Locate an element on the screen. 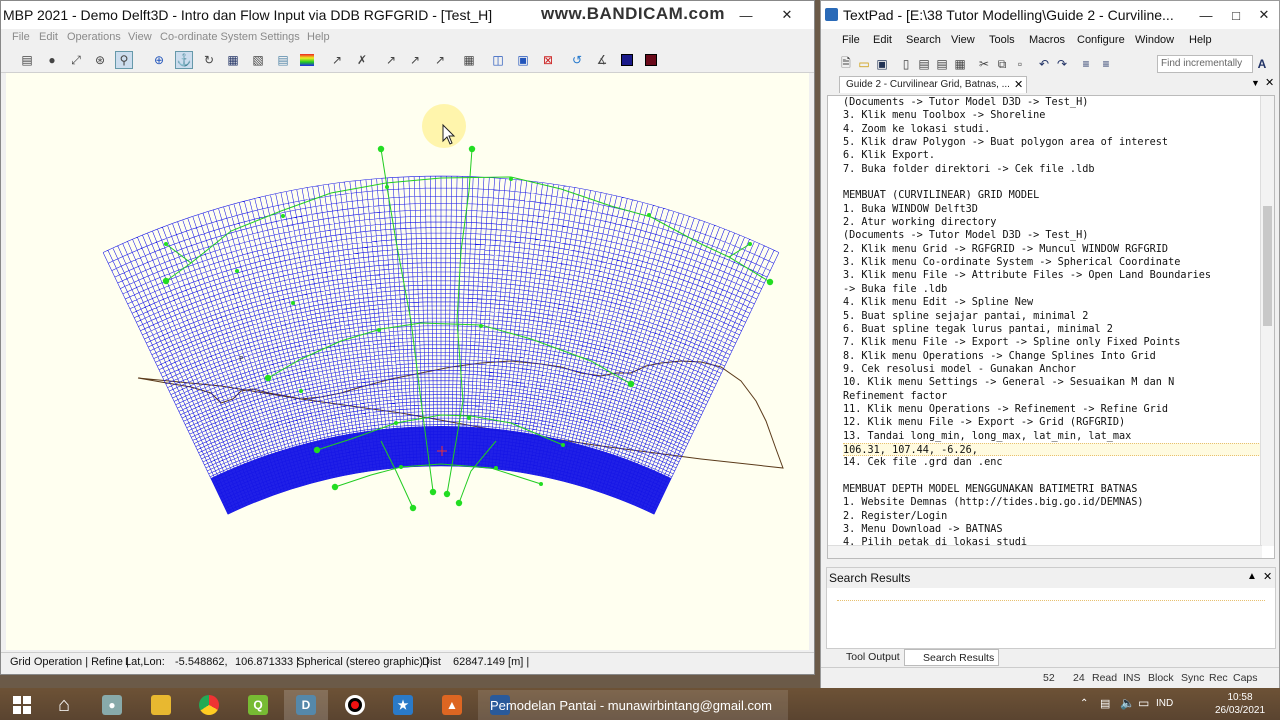 This screenshot has width=1280, height=720. tab-search-results: Search Results is located at coordinates (952, 657).